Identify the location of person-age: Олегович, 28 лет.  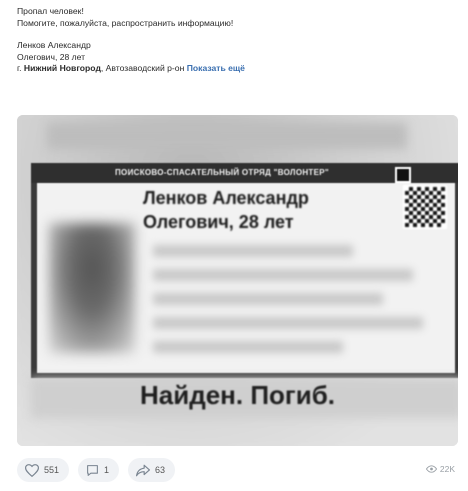
(51, 56).